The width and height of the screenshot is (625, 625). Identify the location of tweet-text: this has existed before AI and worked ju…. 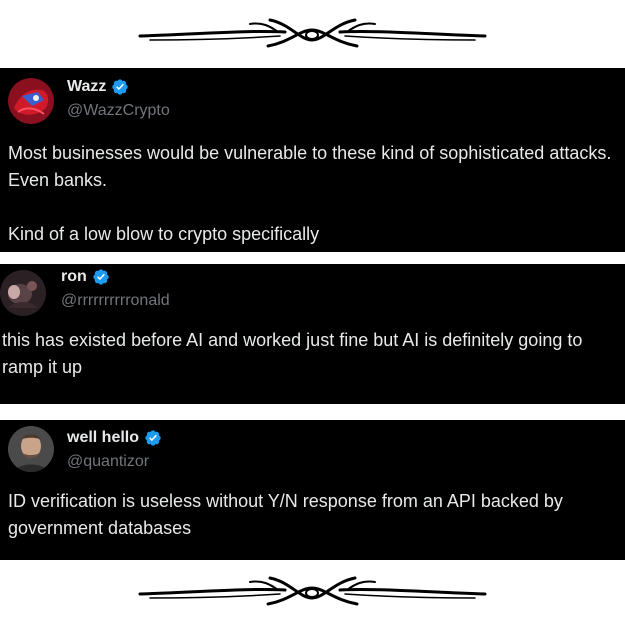
(292, 353).